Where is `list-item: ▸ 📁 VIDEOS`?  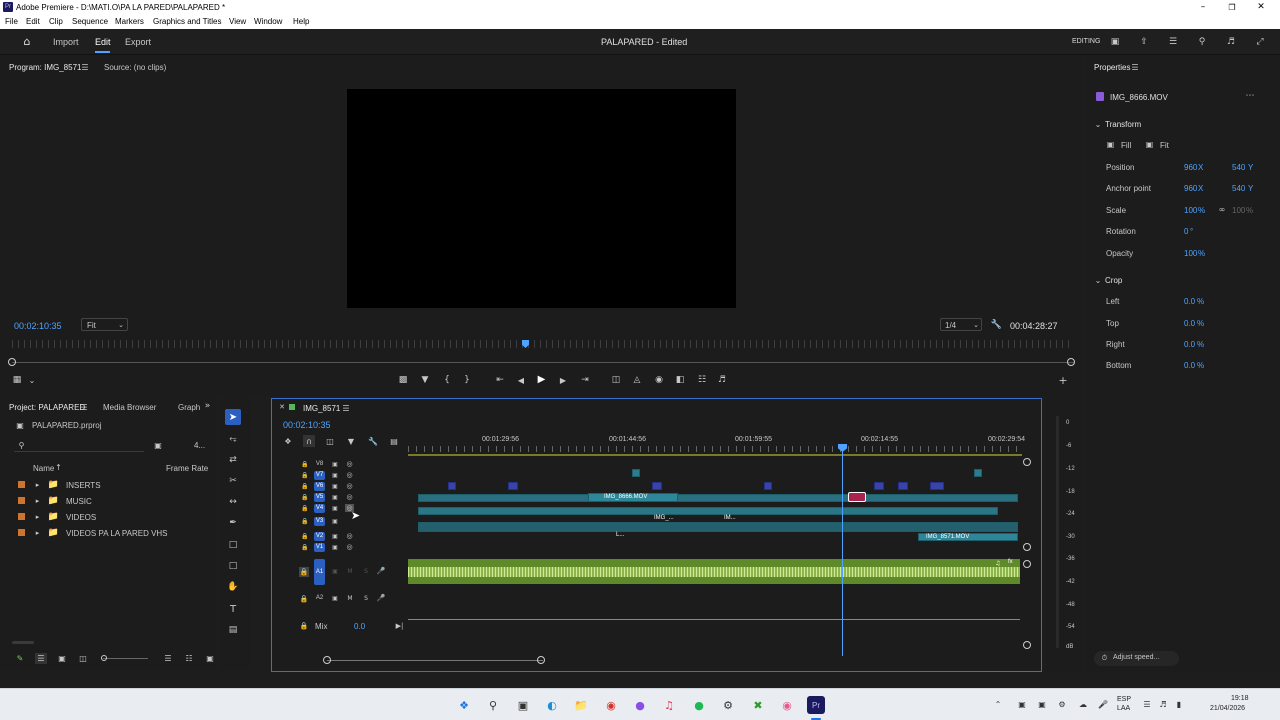 list-item: ▸ 📁 VIDEOS is located at coordinates (109, 517).